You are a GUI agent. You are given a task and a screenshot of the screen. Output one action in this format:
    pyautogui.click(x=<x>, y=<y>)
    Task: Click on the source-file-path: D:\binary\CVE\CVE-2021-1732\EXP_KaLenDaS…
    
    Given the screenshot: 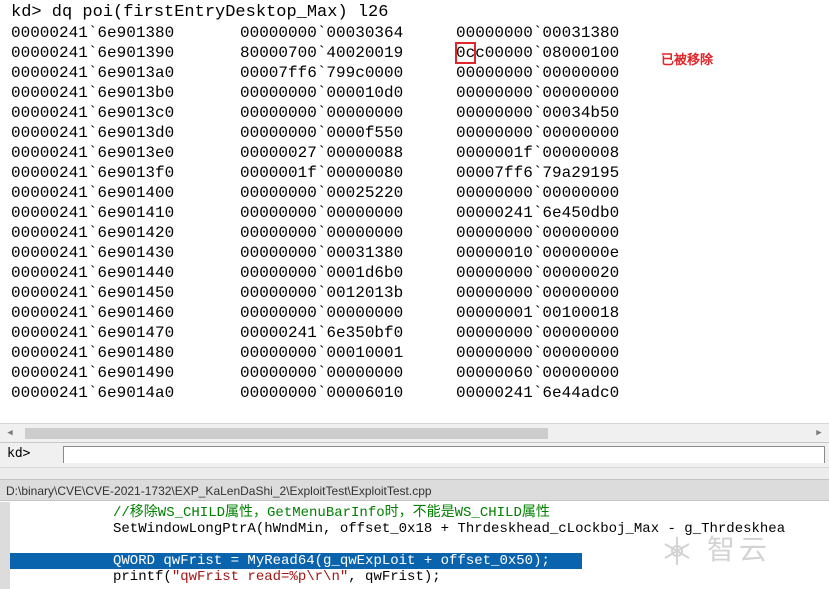 What is the action you would take?
    pyautogui.click(x=414, y=490)
    